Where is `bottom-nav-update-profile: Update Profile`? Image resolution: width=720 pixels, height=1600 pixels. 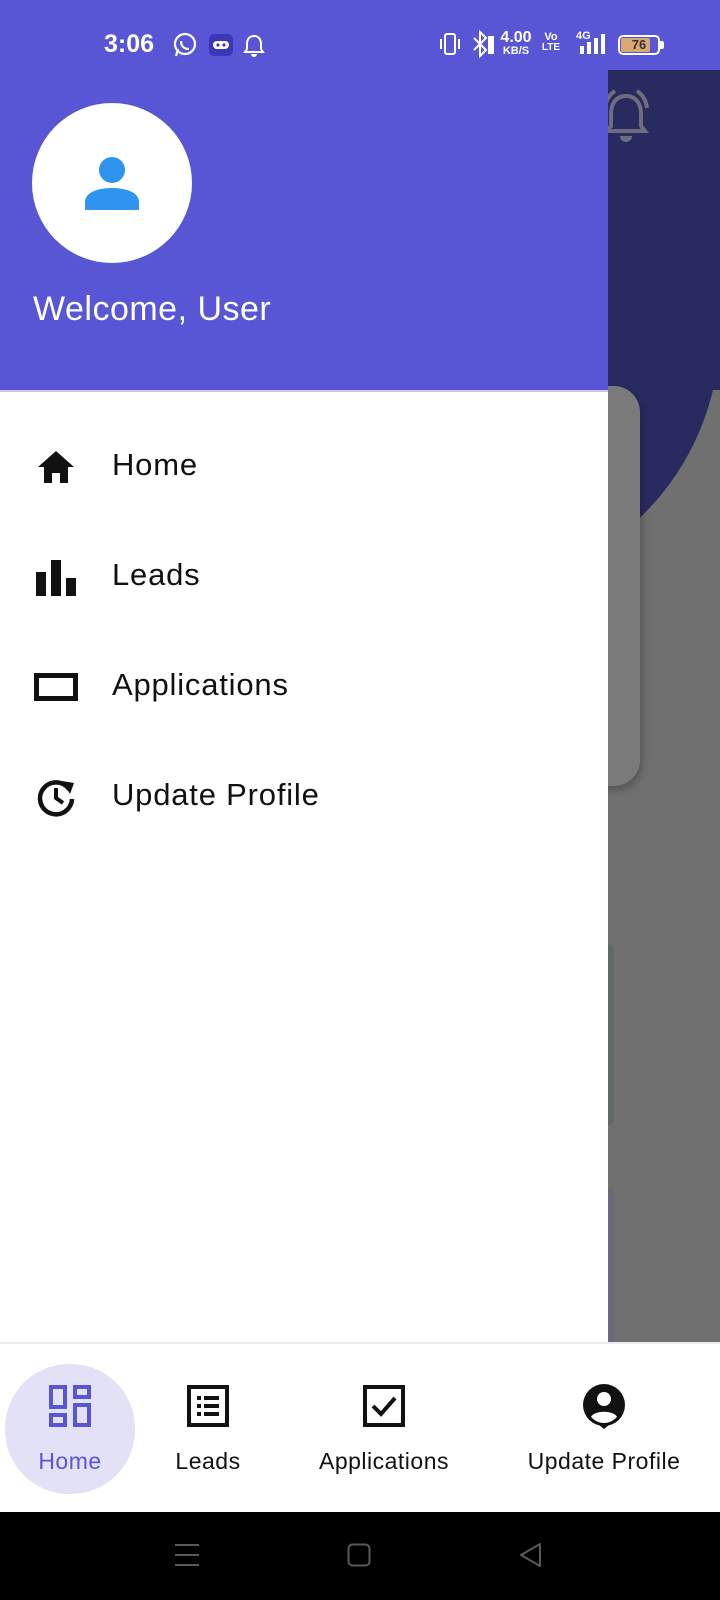 bottom-nav-update-profile: Update Profile is located at coordinates (604, 1429).